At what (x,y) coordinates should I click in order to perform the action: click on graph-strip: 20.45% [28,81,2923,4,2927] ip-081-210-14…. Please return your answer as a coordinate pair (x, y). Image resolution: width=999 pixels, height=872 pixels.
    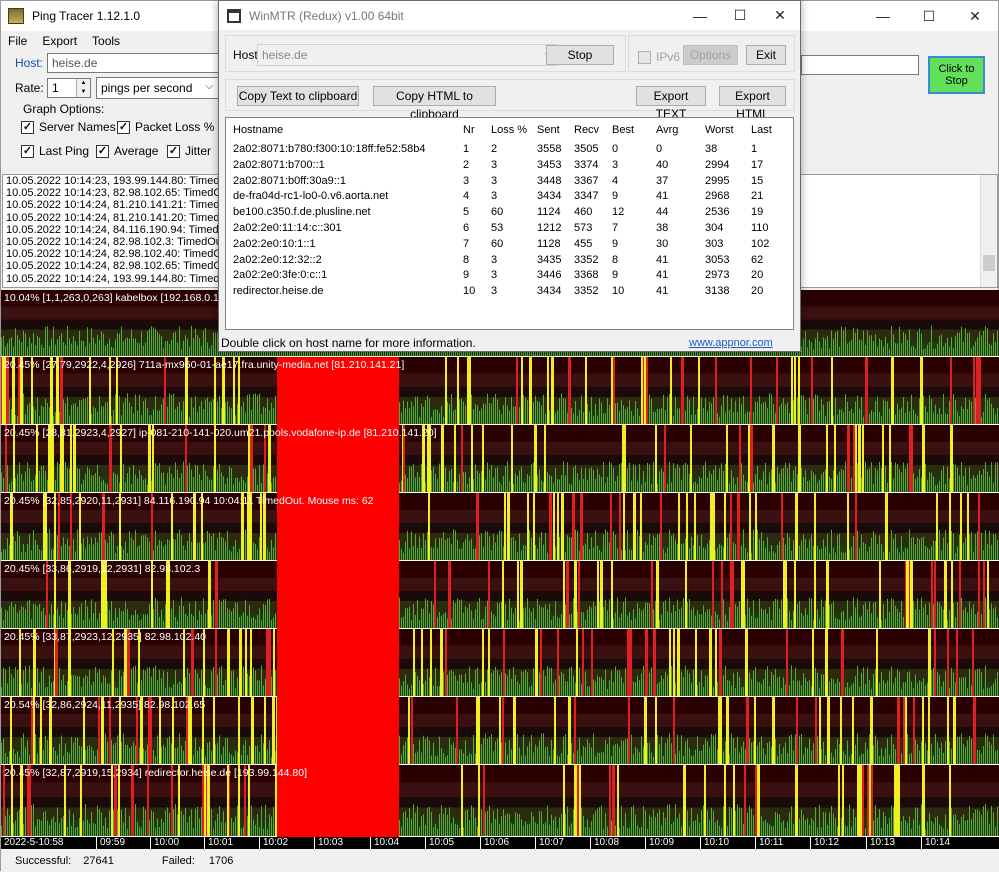
    Looking at the image, I should click on (500, 459).